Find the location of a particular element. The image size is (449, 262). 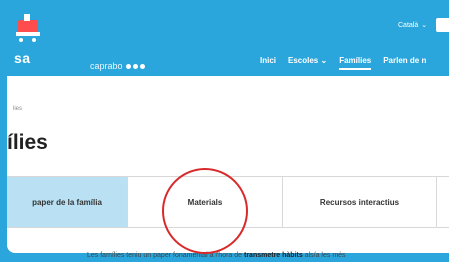

language-label: Català is located at coordinates (408, 25).